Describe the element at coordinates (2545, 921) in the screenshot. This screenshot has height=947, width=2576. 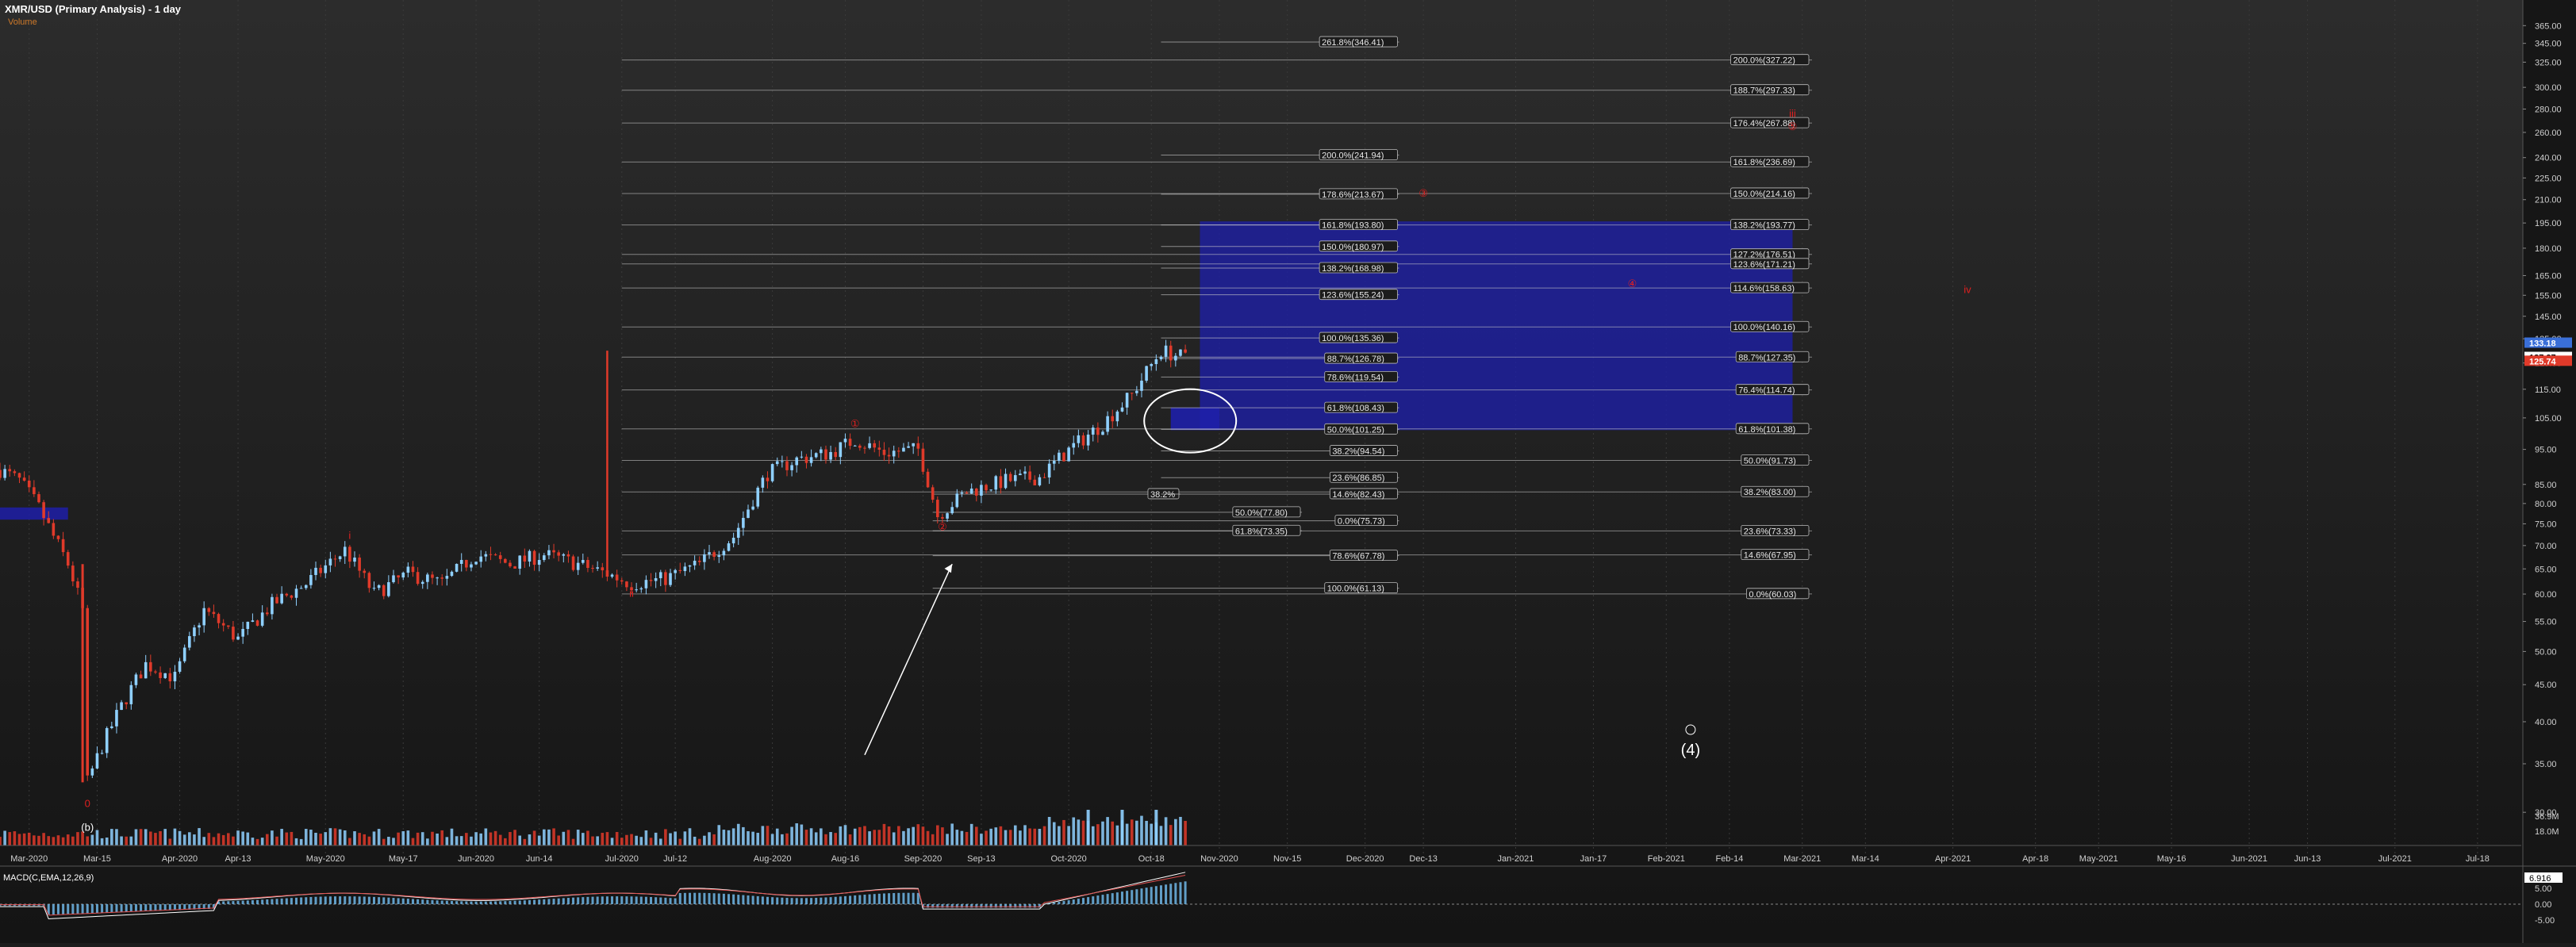
I see `macd-axis-label: -5.00` at that location.